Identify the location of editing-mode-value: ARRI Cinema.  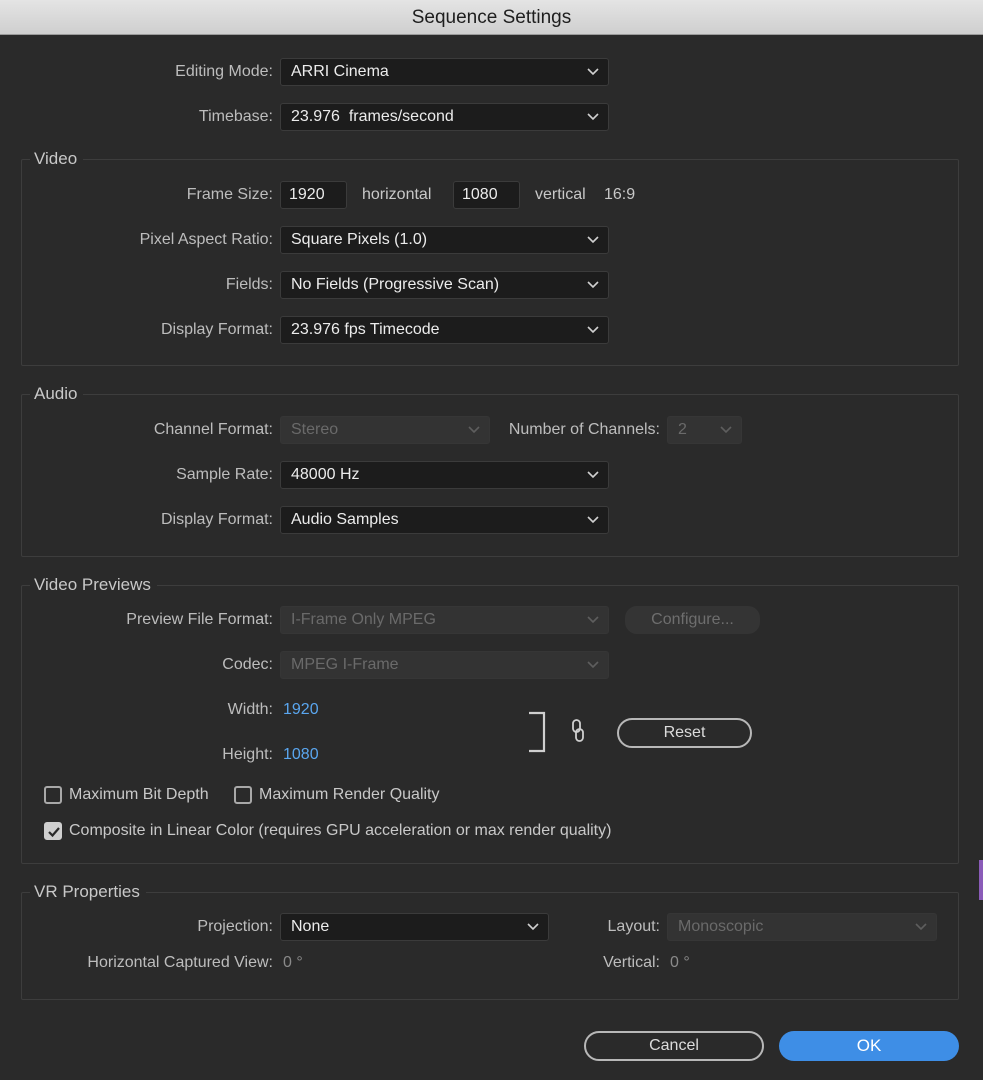
(340, 71).